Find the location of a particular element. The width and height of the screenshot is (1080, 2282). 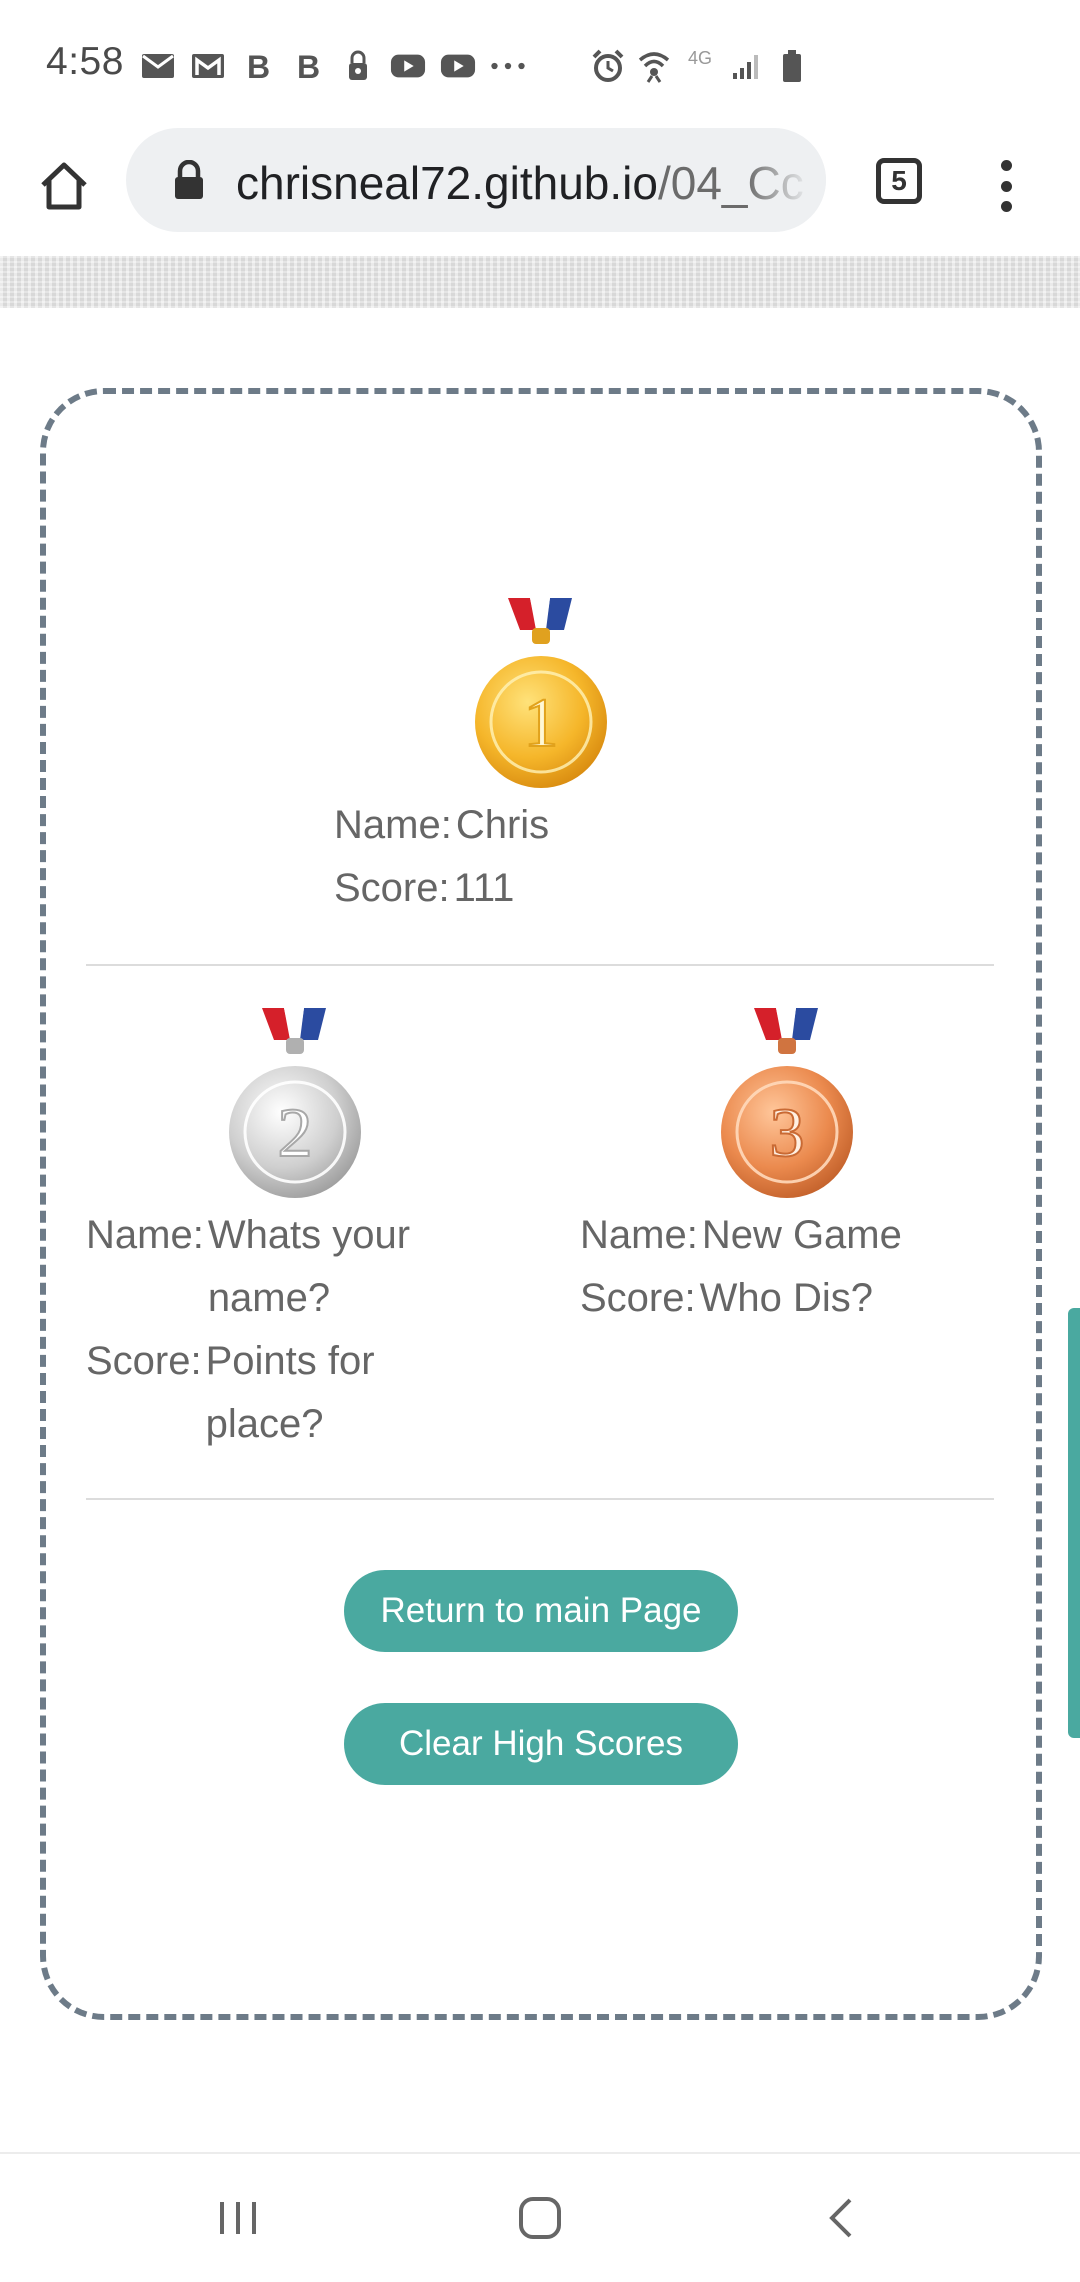

wifi-icon is located at coordinates (654, 66).